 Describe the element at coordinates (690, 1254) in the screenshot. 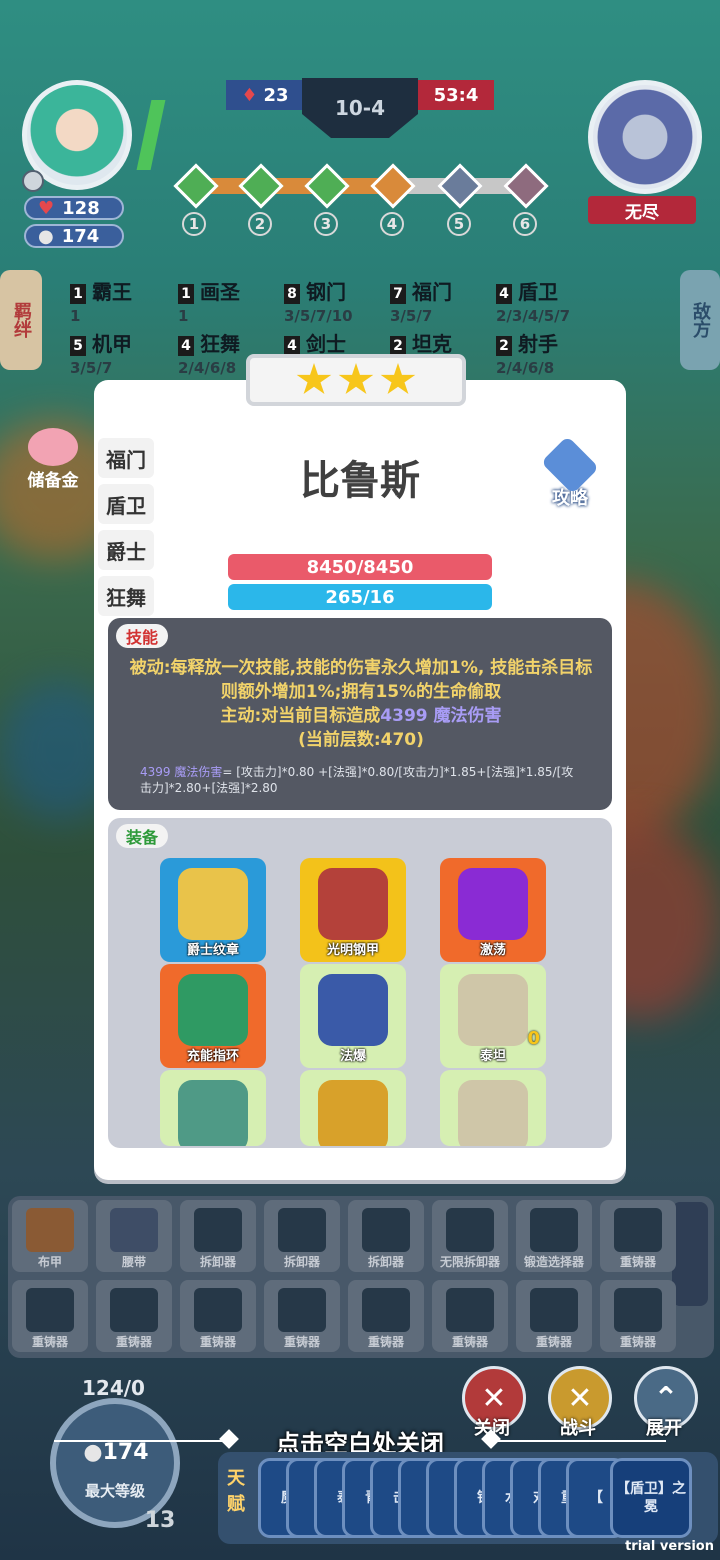

I see `bench-scrollbar` at that location.